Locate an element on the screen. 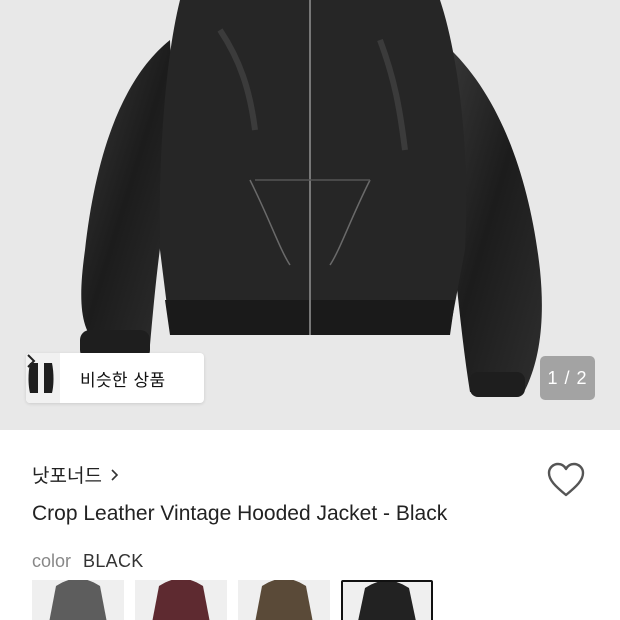 This screenshot has height=620, width=620. swatch-black is located at coordinates (387, 600).